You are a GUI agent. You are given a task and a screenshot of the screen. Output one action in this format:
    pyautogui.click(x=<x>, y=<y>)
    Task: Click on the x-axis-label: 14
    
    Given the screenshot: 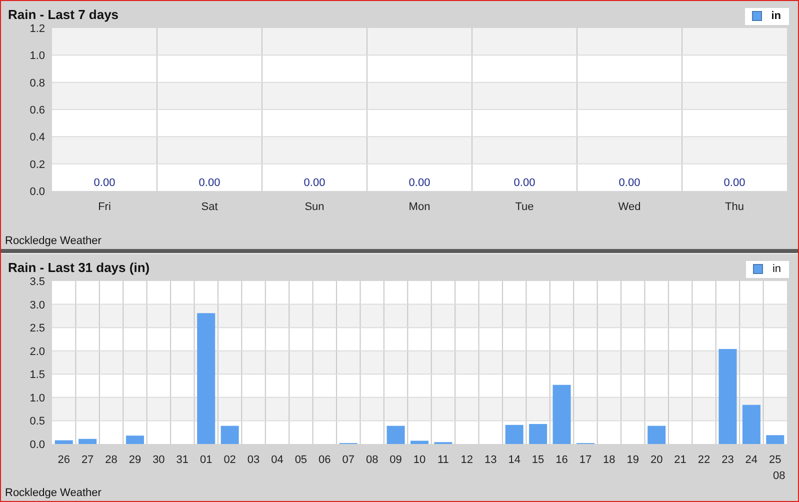 What is the action you would take?
    pyautogui.click(x=514, y=460)
    